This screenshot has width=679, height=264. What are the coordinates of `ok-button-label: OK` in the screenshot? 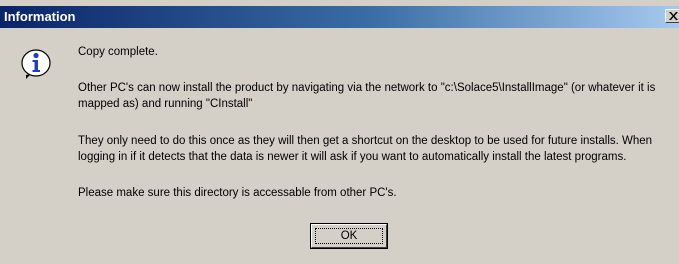 It's located at (349, 236).